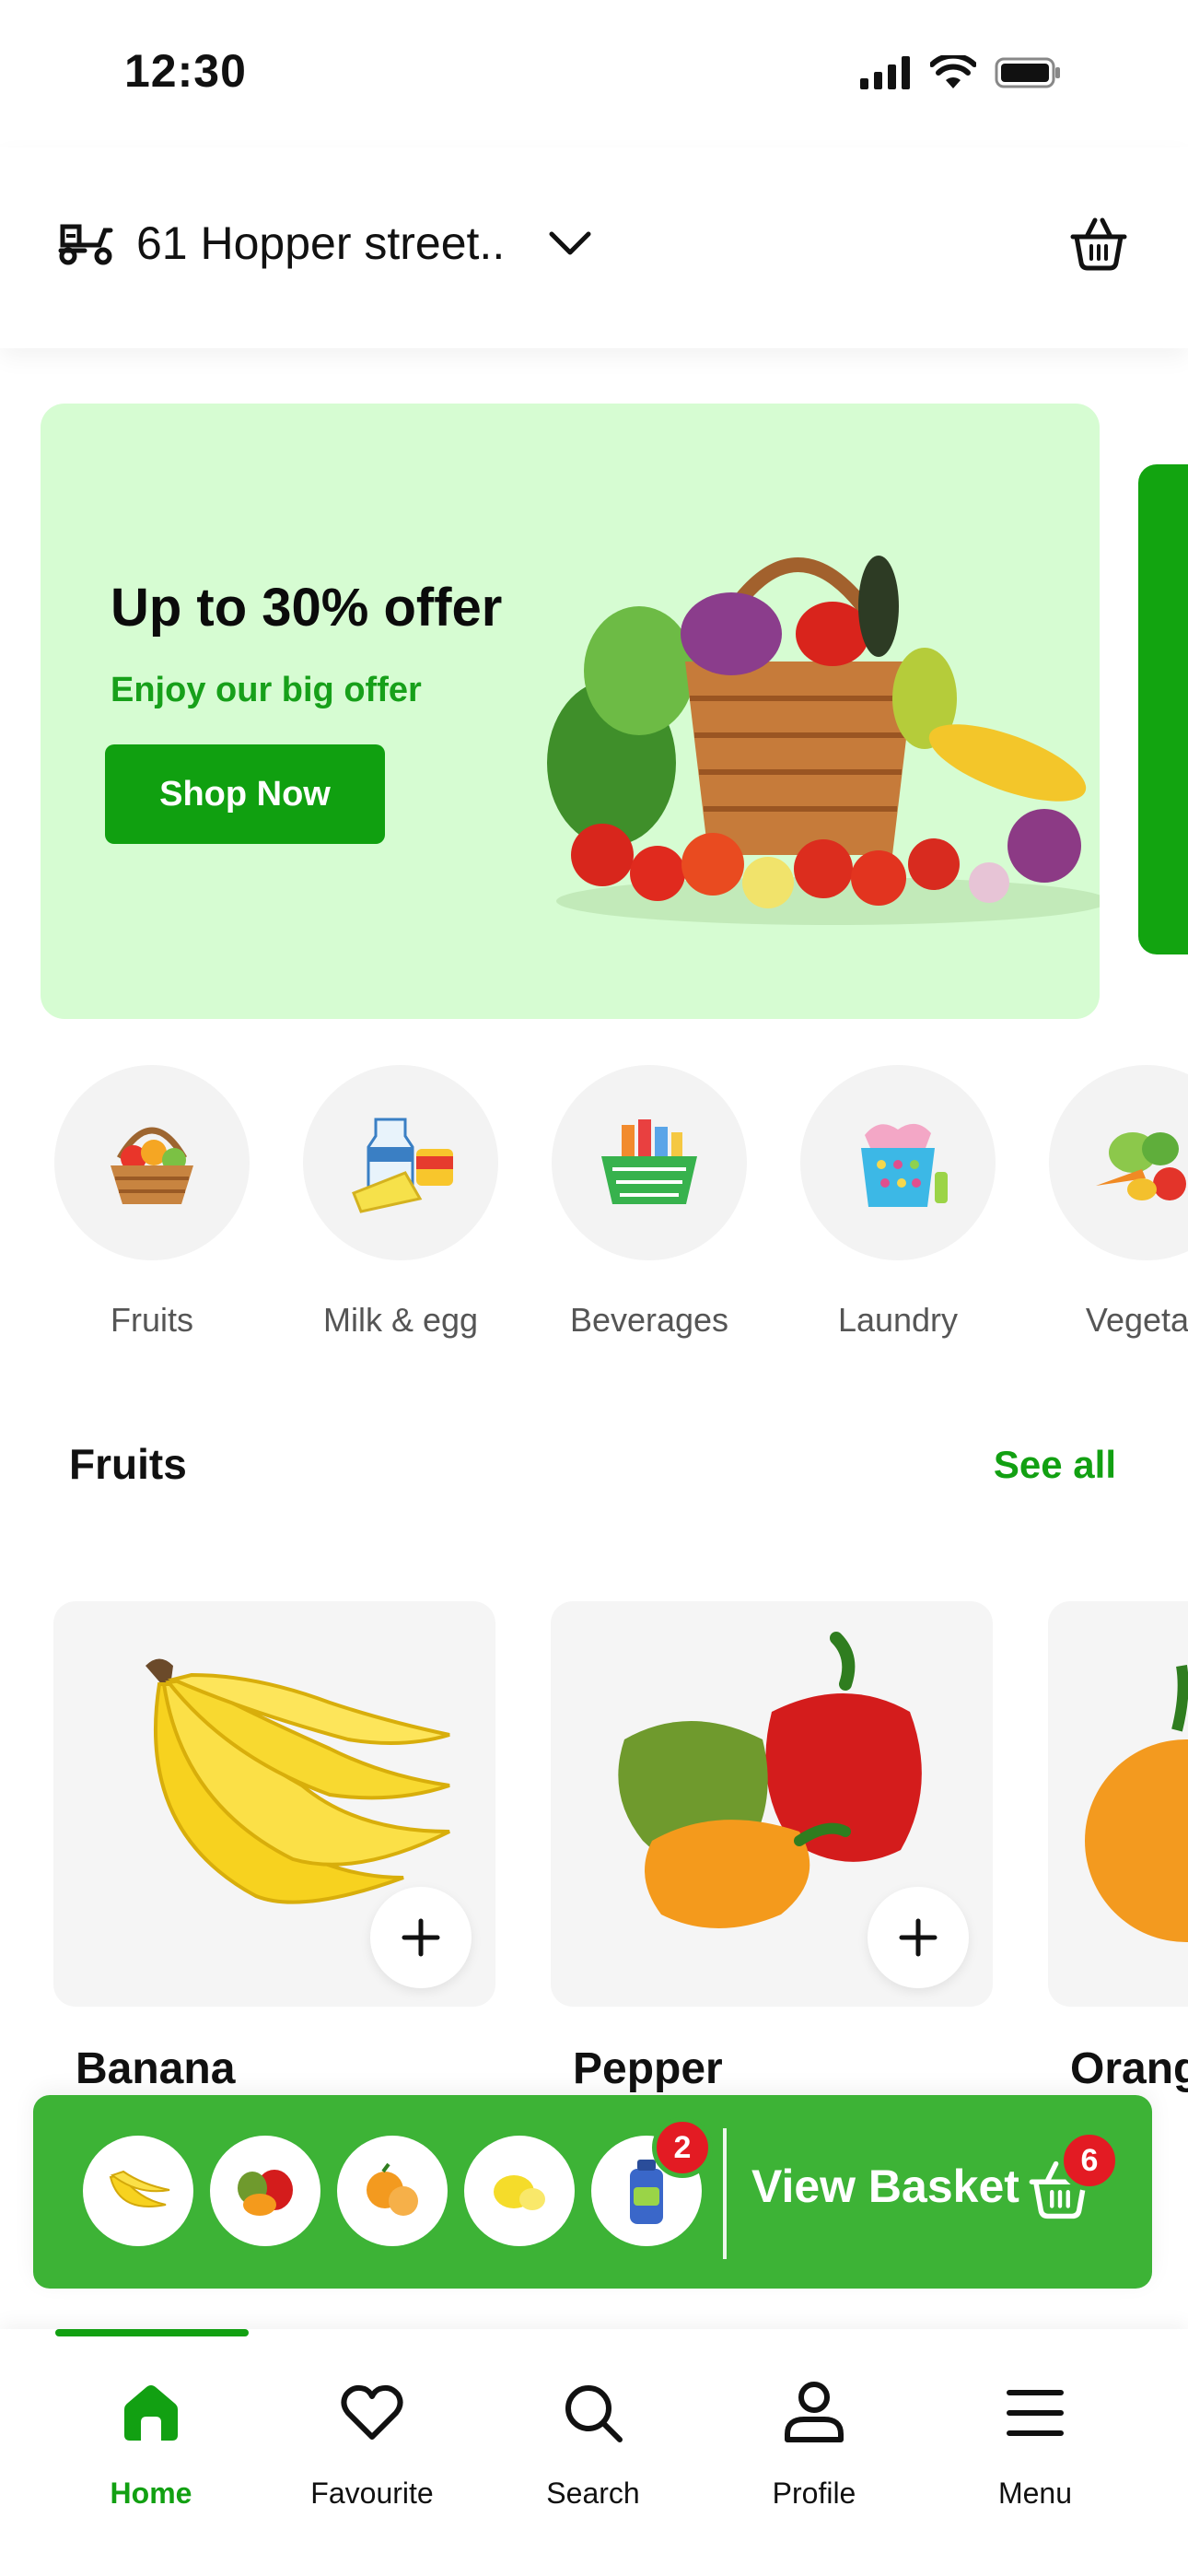 The height and width of the screenshot is (2576, 1188). Describe the element at coordinates (139, 2188) in the screenshot. I see `banana-thumb-icon` at that location.